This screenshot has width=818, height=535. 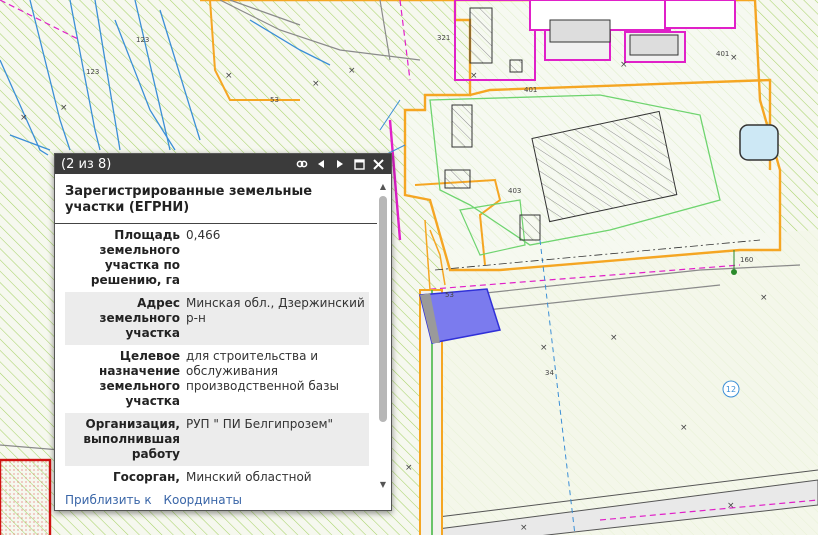 I want to click on prev-icon, so click(x=321, y=164).